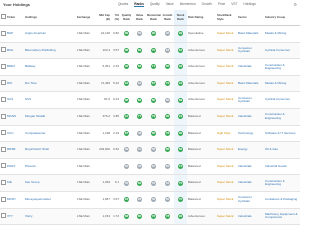 The height and width of the screenshot is (240, 320). What do you see at coordinates (15, 217) in the screenshot?
I see `ticker-link: VTY` at bounding box center [15, 217].